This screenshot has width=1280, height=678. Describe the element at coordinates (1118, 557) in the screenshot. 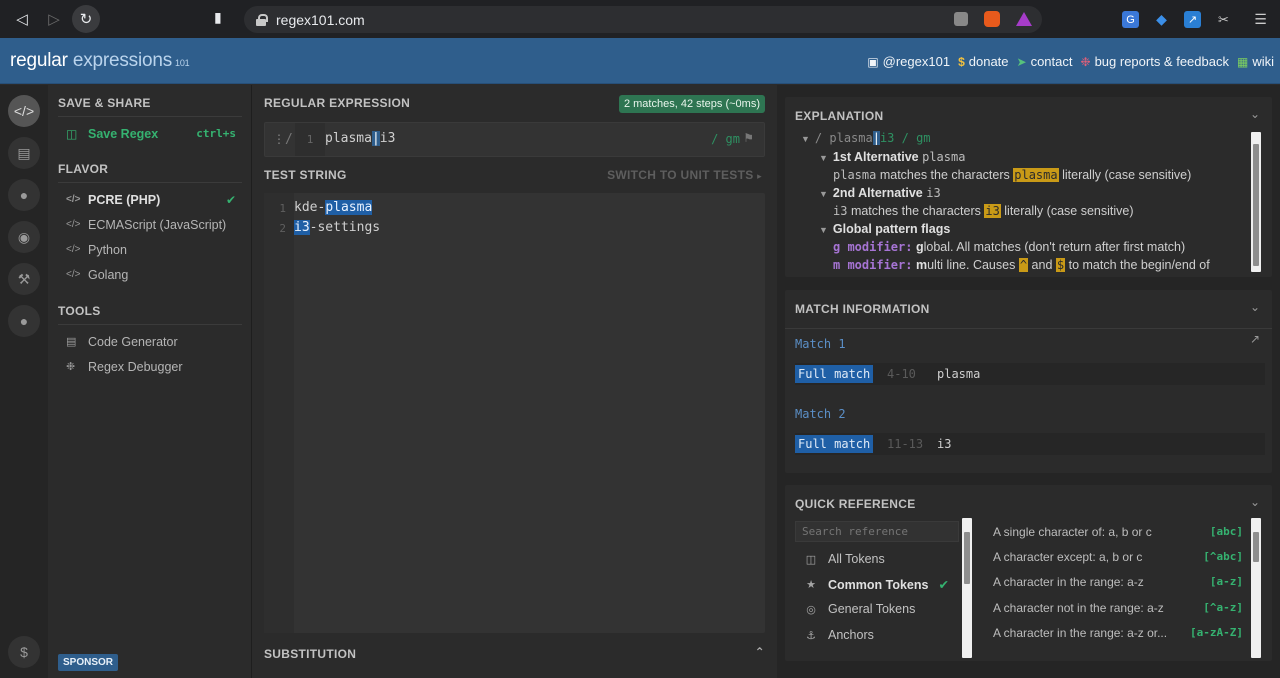

I see `reference-item: A character except: a, b or c [^abc]` at that location.